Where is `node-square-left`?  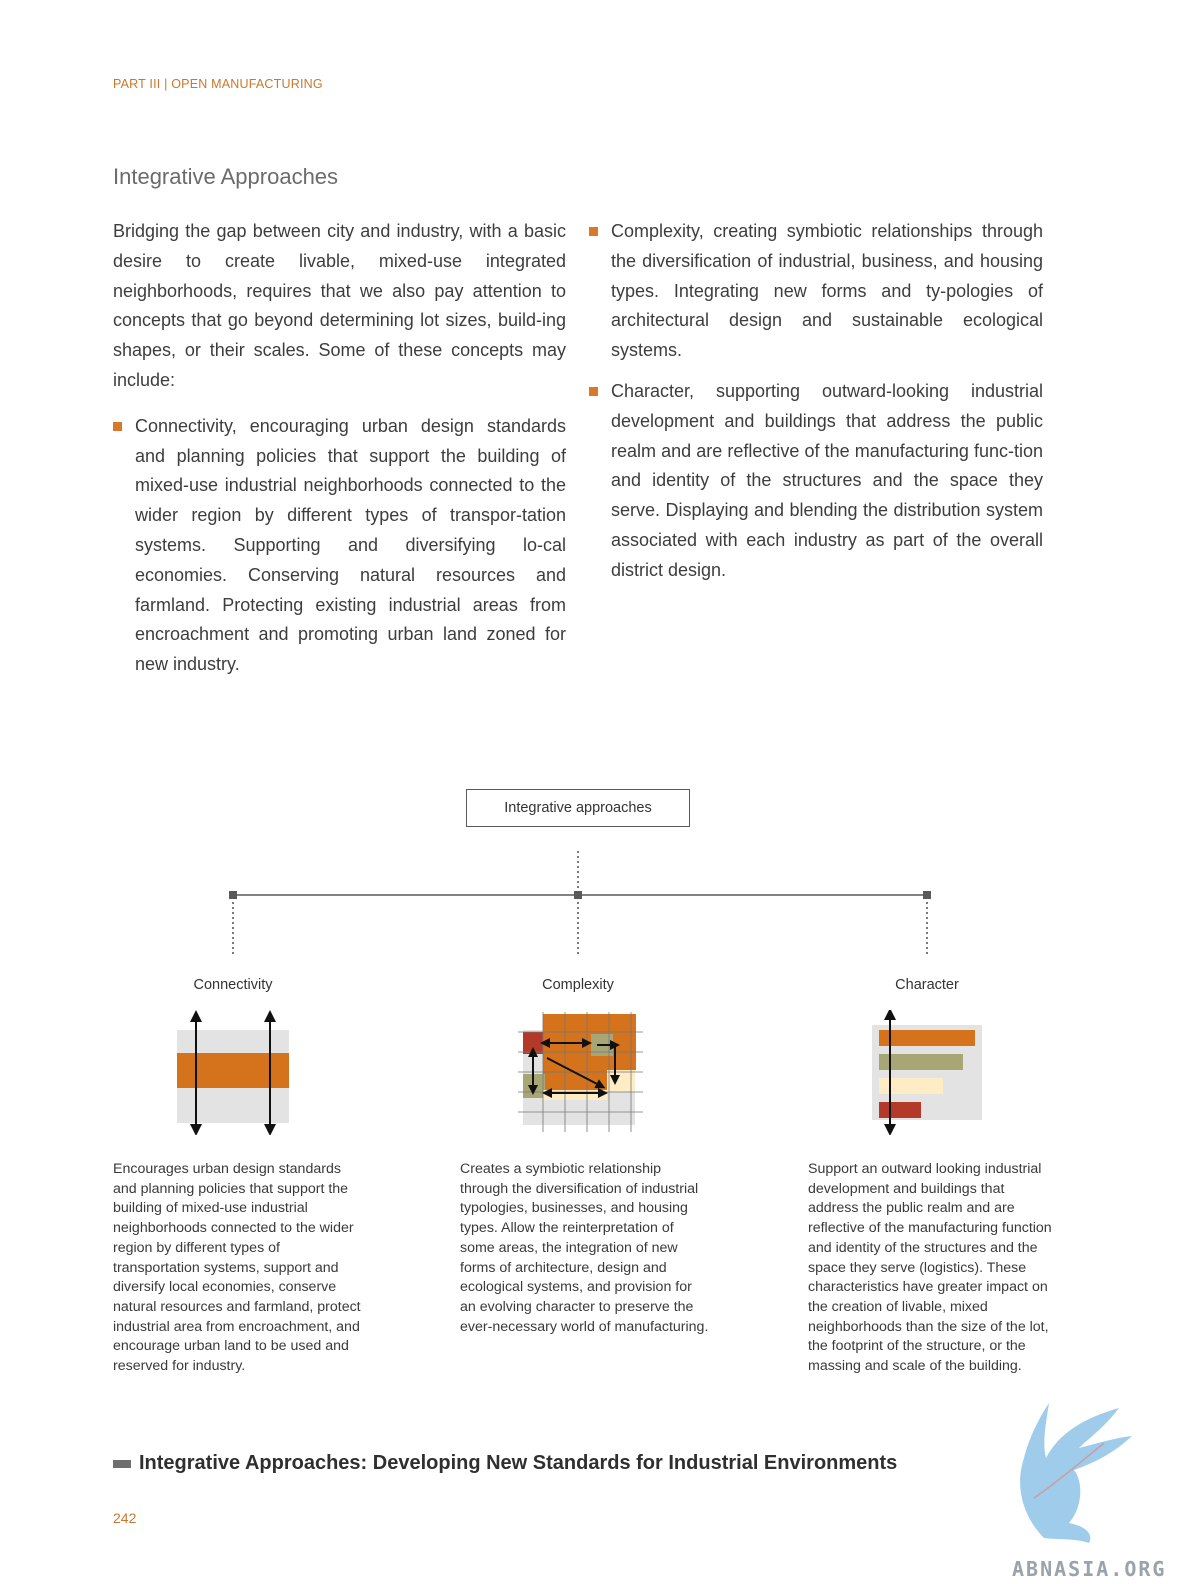
node-square-left is located at coordinates (233, 895).